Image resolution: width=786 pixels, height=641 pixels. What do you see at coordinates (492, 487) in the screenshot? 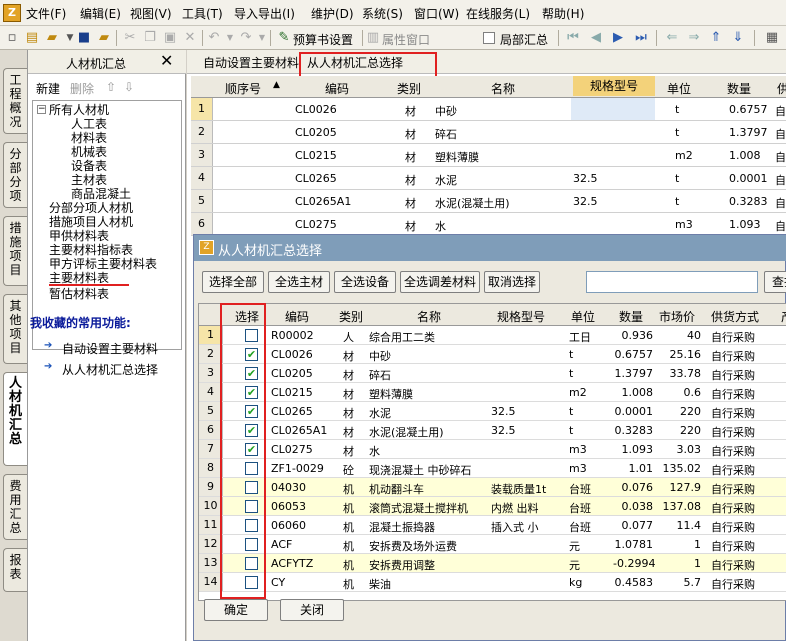
I see `table-row: 9 04030 机机动翻斗车 装载质量1t 台班 0.076 127.9 自行采购` at bounding box center [492, 487].